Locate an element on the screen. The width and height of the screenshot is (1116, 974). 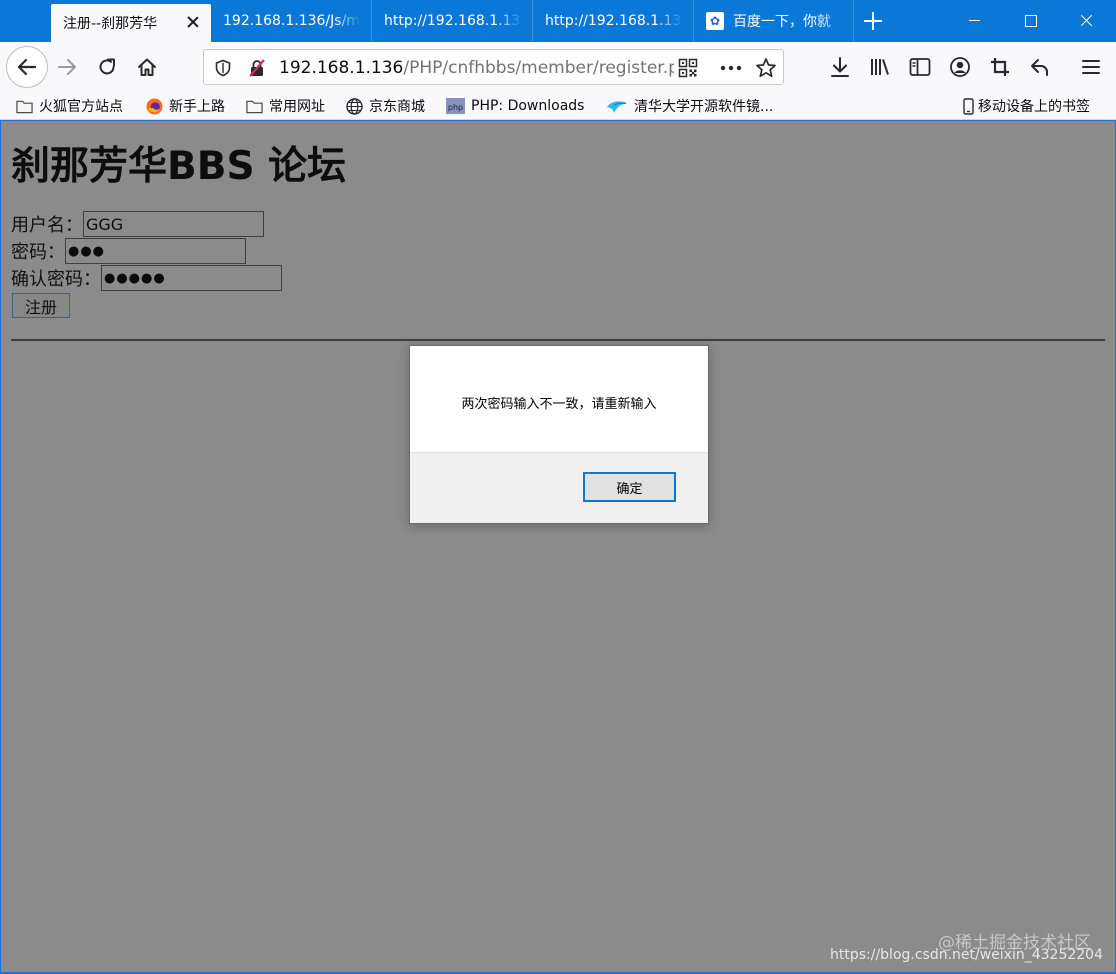
bookmark-firefox-official: 火狐官方站点 is located at coordinates (69, 106).